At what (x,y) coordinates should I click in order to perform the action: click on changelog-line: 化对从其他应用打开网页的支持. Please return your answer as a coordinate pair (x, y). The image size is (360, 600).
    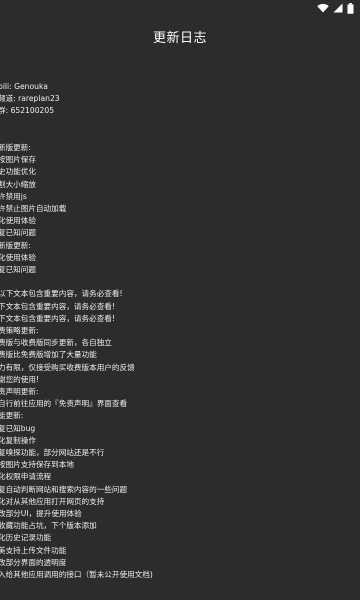
    Looking at the image, I should click on (52, 501).